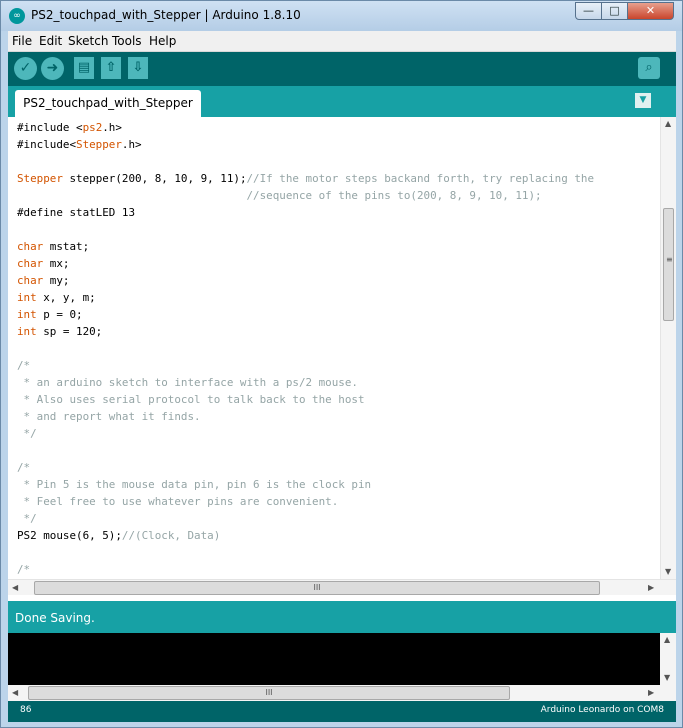  Describe the element at coordinates (305, 297) in the screenshot. I see `code-line: int x, y, m;` at that location.